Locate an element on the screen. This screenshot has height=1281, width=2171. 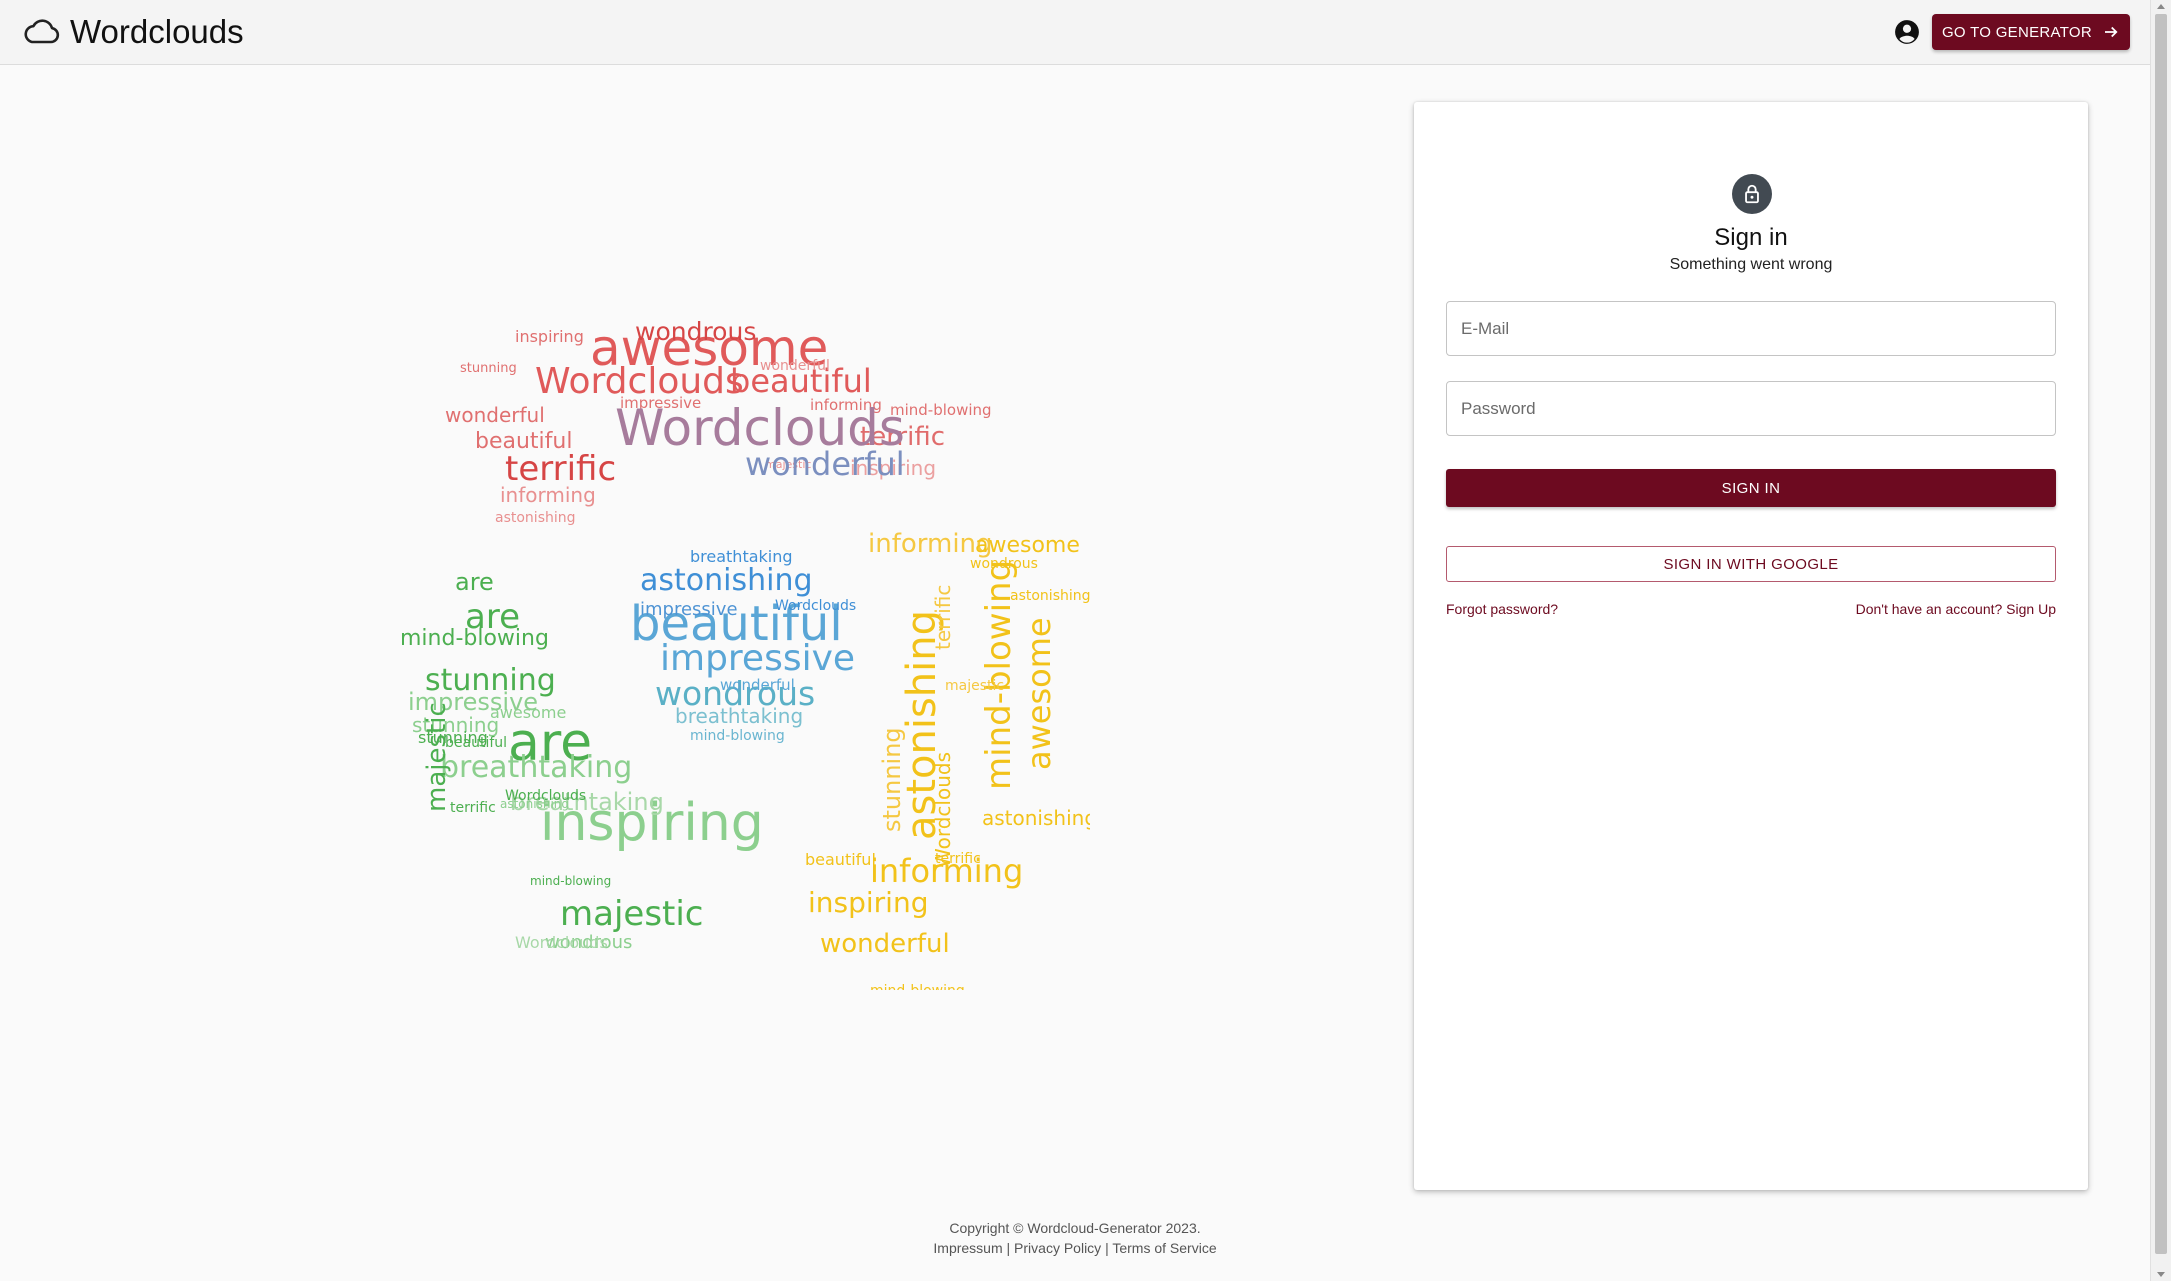
privacy-policy-link: Privacy Policy is located at coordinates (1057, 1248).